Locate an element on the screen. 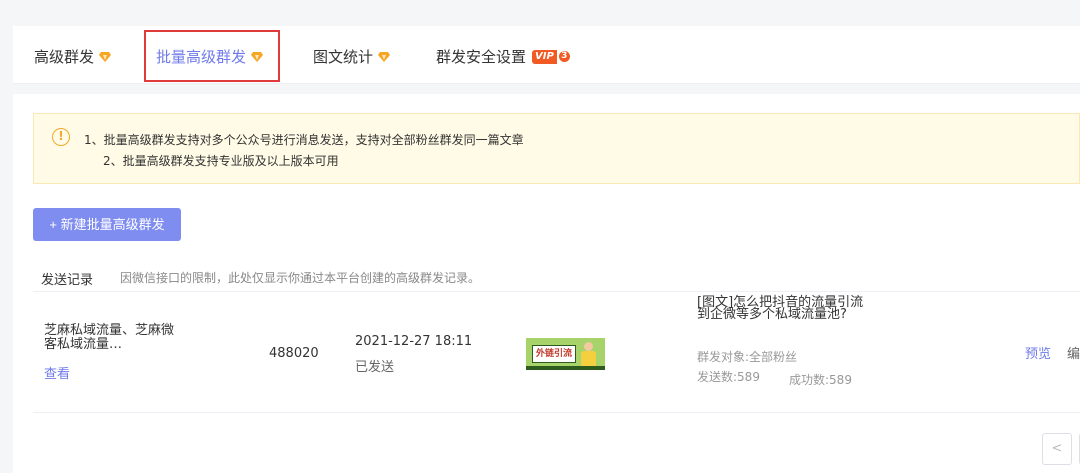  tab-broadcast-security-settings: 群发安全设置 VIP 3 is located at coordinates (503, 56).